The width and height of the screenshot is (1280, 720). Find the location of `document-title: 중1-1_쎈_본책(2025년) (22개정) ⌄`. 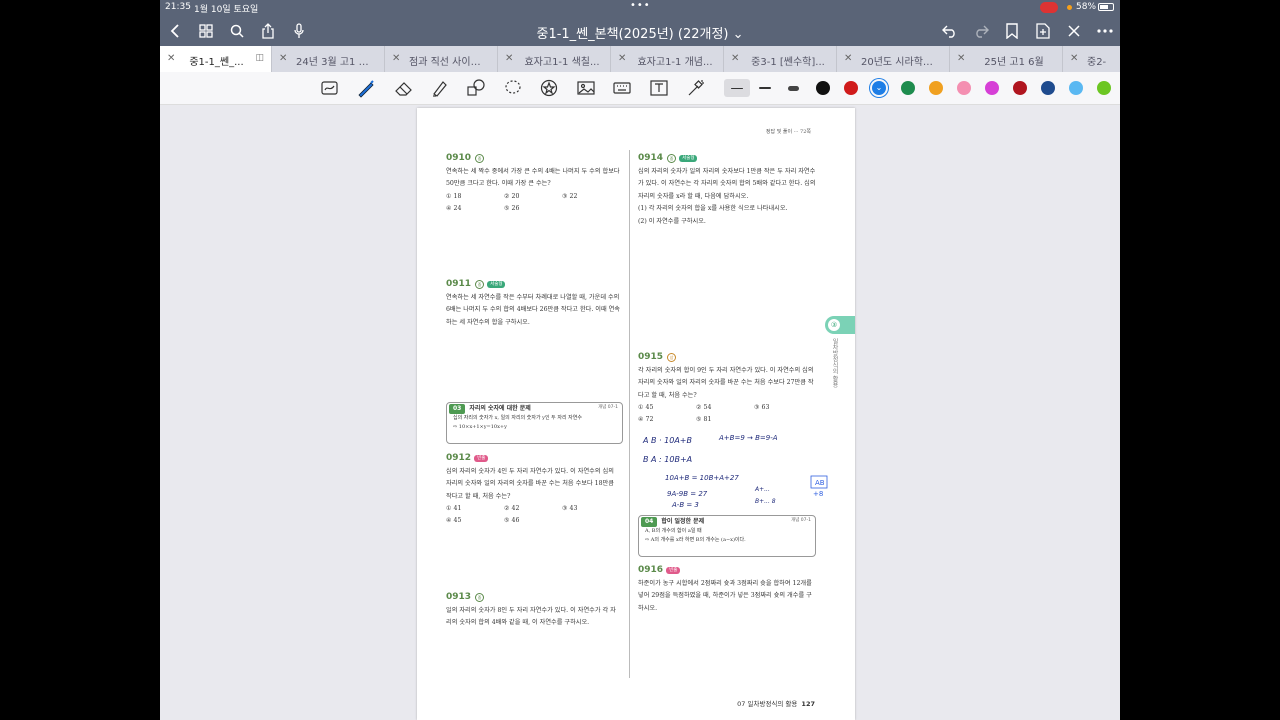

document-title: 중1-1_쎈_본책(2025년) (22개정) ⌄ is located at coordinates (640, 32).